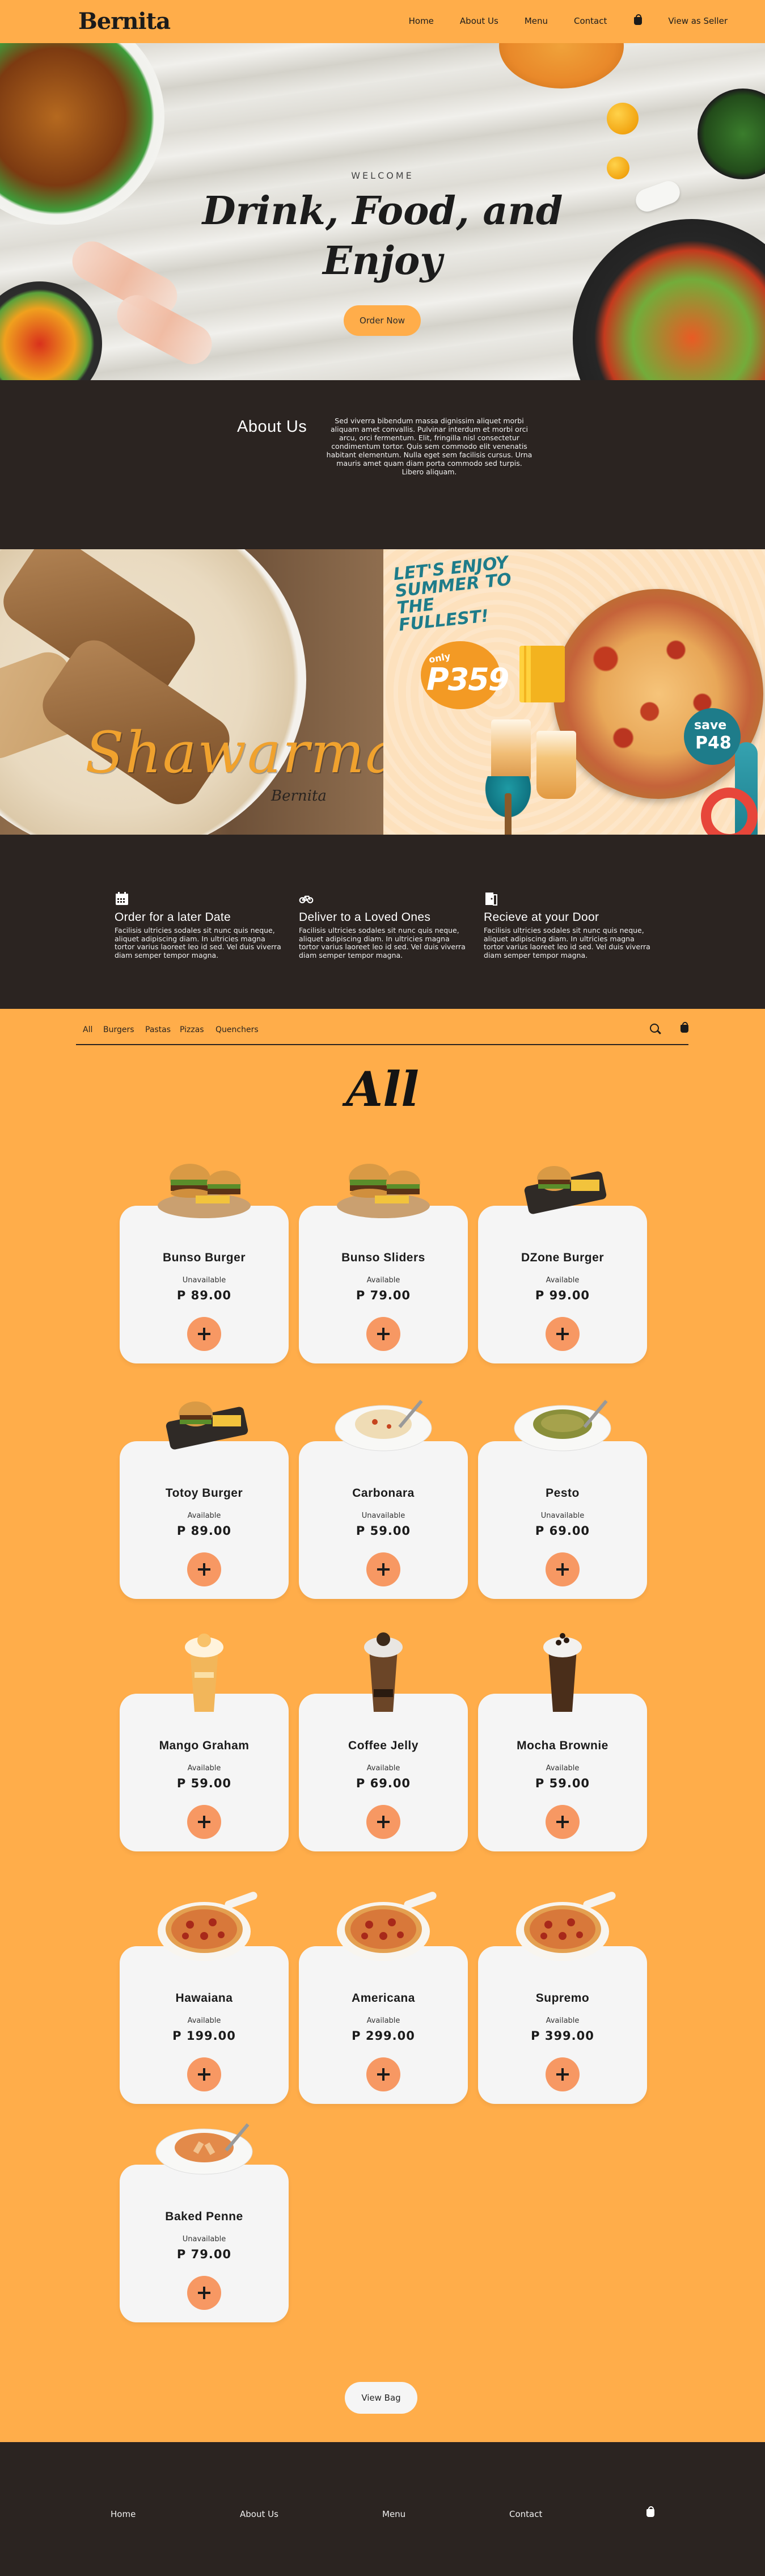 The width and height of the screenshot is (765, 2576). What do you see at coordinates (452, 594) in the screenshot?
I see `promo-headline: LET'S ENJOY SUMMER TO THE FULLEST!` at bounding box center [452, 594].